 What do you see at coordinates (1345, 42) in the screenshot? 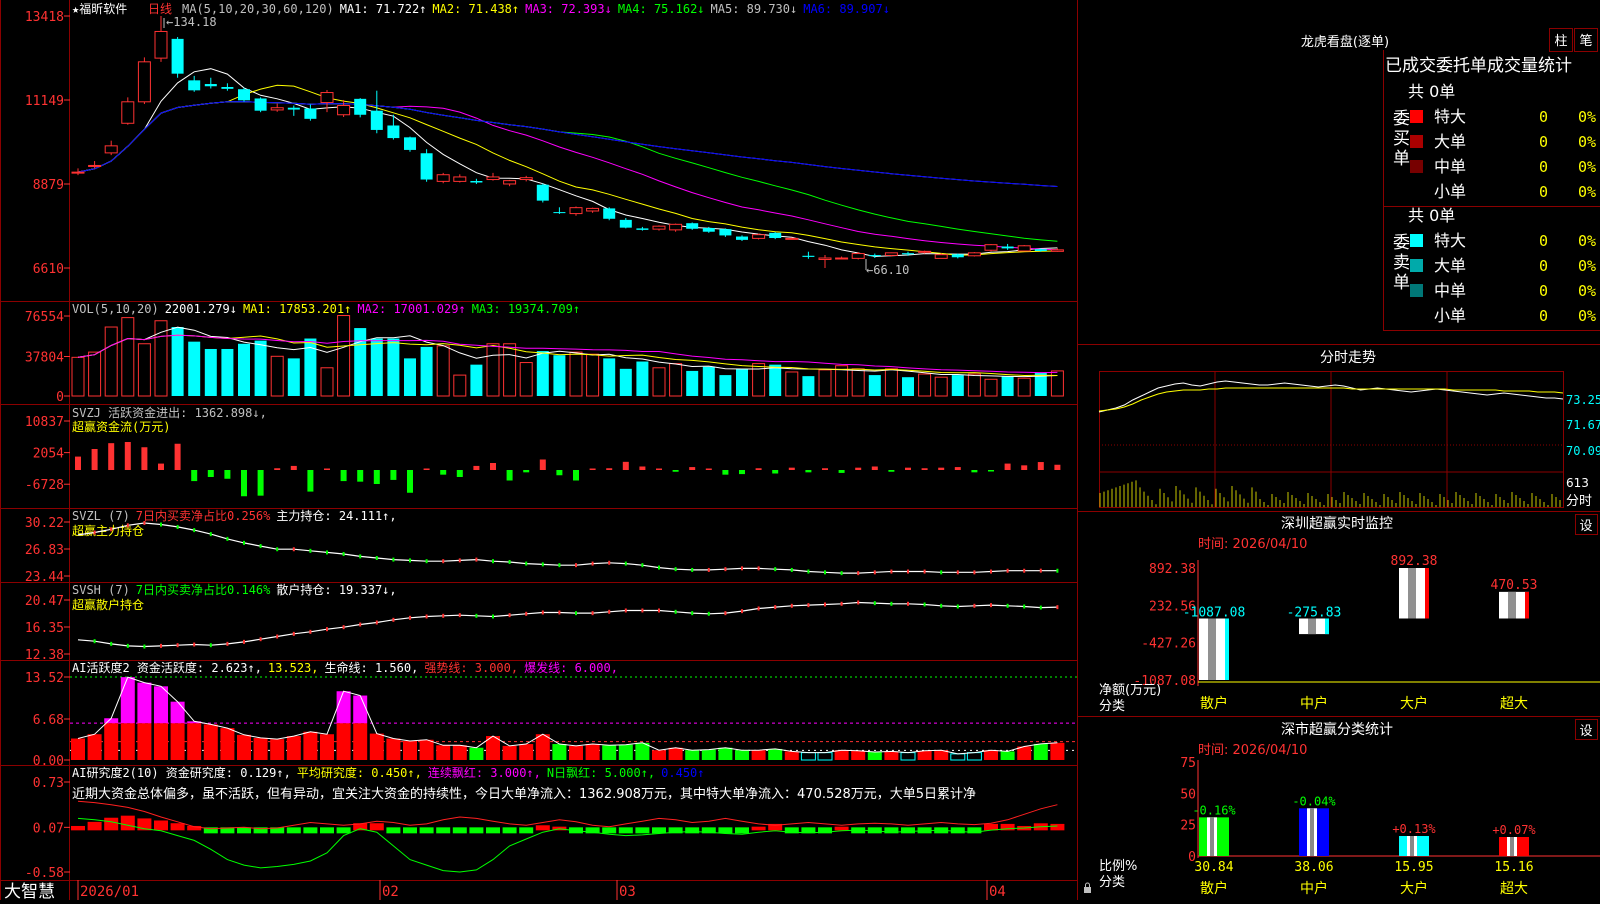
I see `lhkp-title: 龙虎看盘(逐单)` at bounding box center [1345, 42].